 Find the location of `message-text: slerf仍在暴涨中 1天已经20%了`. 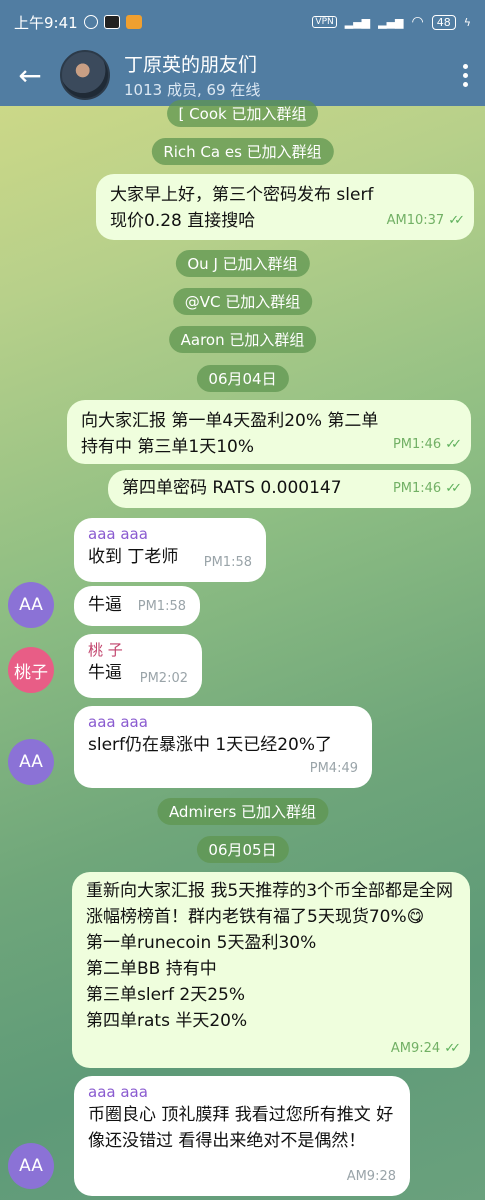

message-text: slerf仍在暴涨中 1天已经20%了 is located at coordinates (210, 745).